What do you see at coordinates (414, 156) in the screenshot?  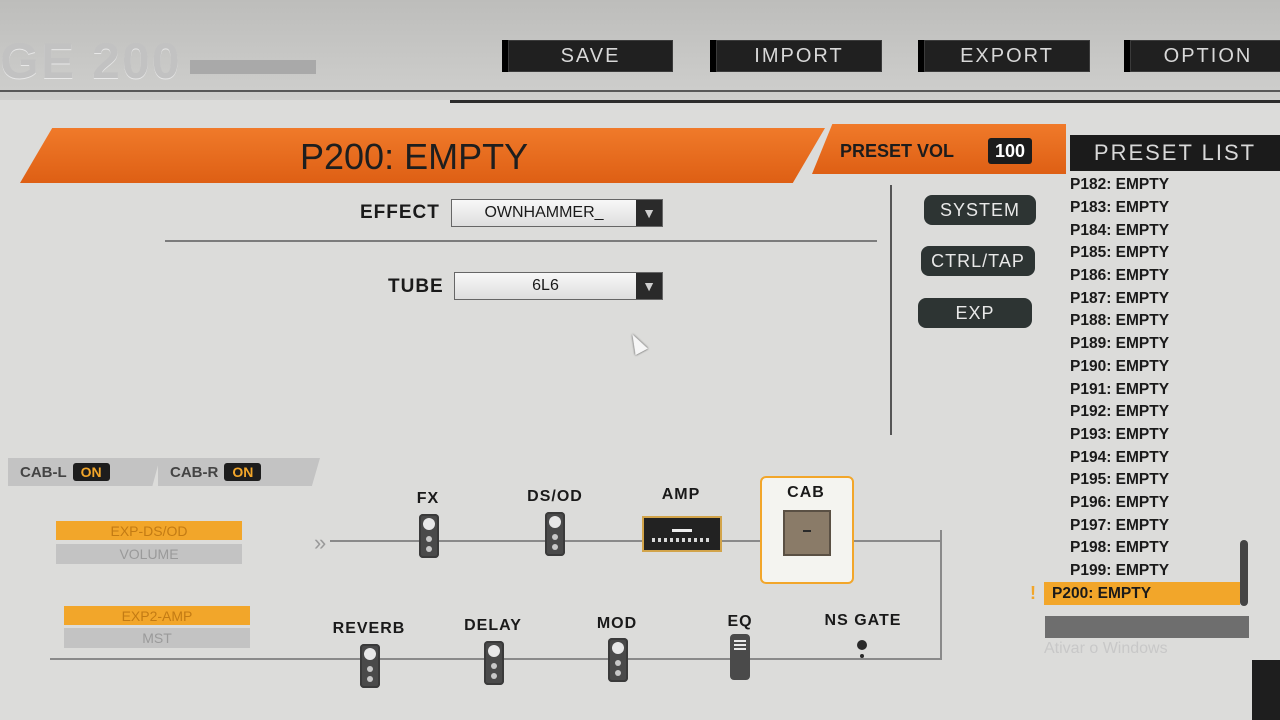 I see `preset-title: P200: EMPTY` at bounding box center [414, 156].